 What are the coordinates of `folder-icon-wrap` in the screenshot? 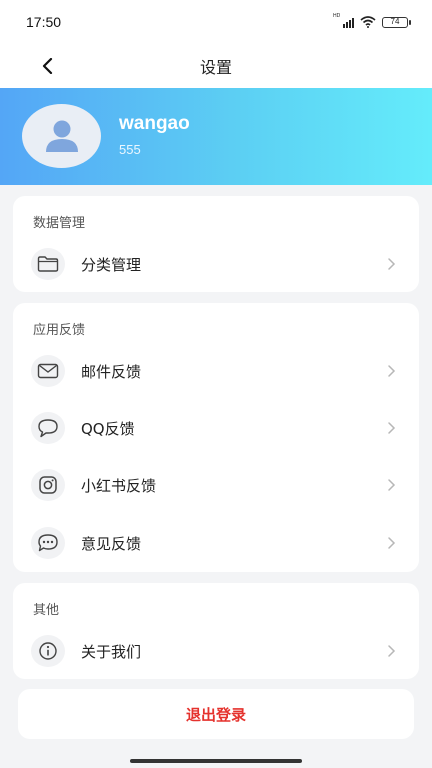 It's located at (48, 264).